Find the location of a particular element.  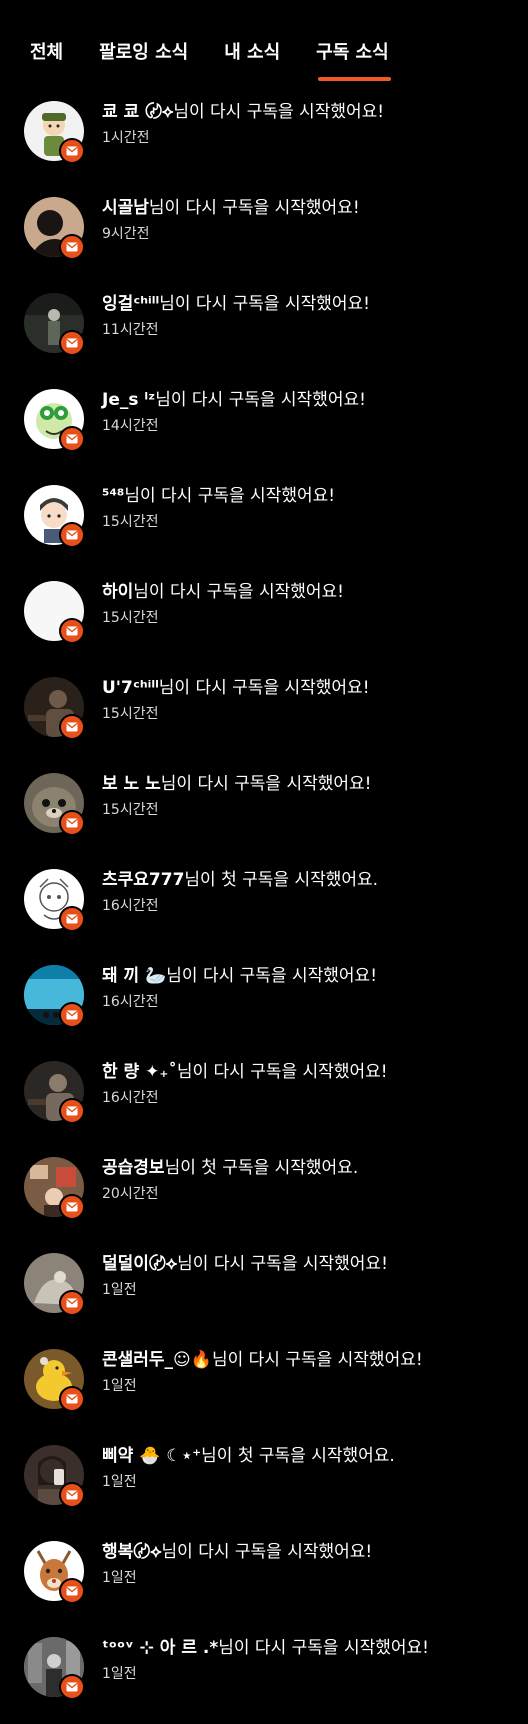

notification-message-line: Je_s ˡᶻ님이 다시 구독을 시작했어요! is located at coordinates (311, 400).